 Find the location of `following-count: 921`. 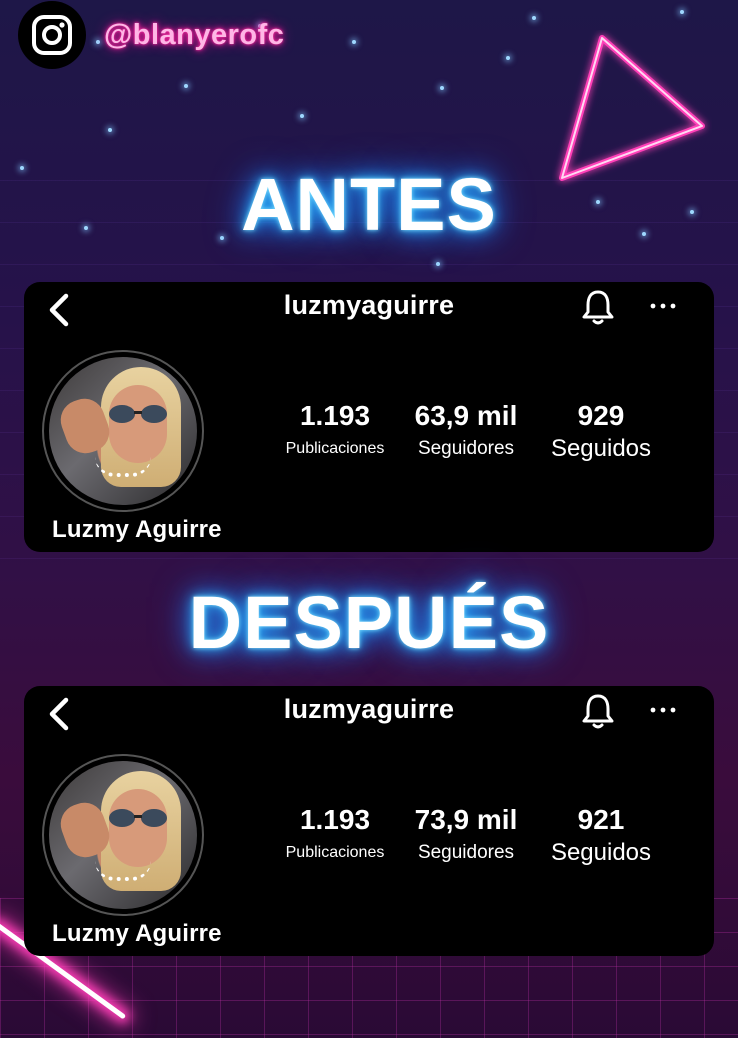

following-count: 921 is located at coordinates (601, 819).